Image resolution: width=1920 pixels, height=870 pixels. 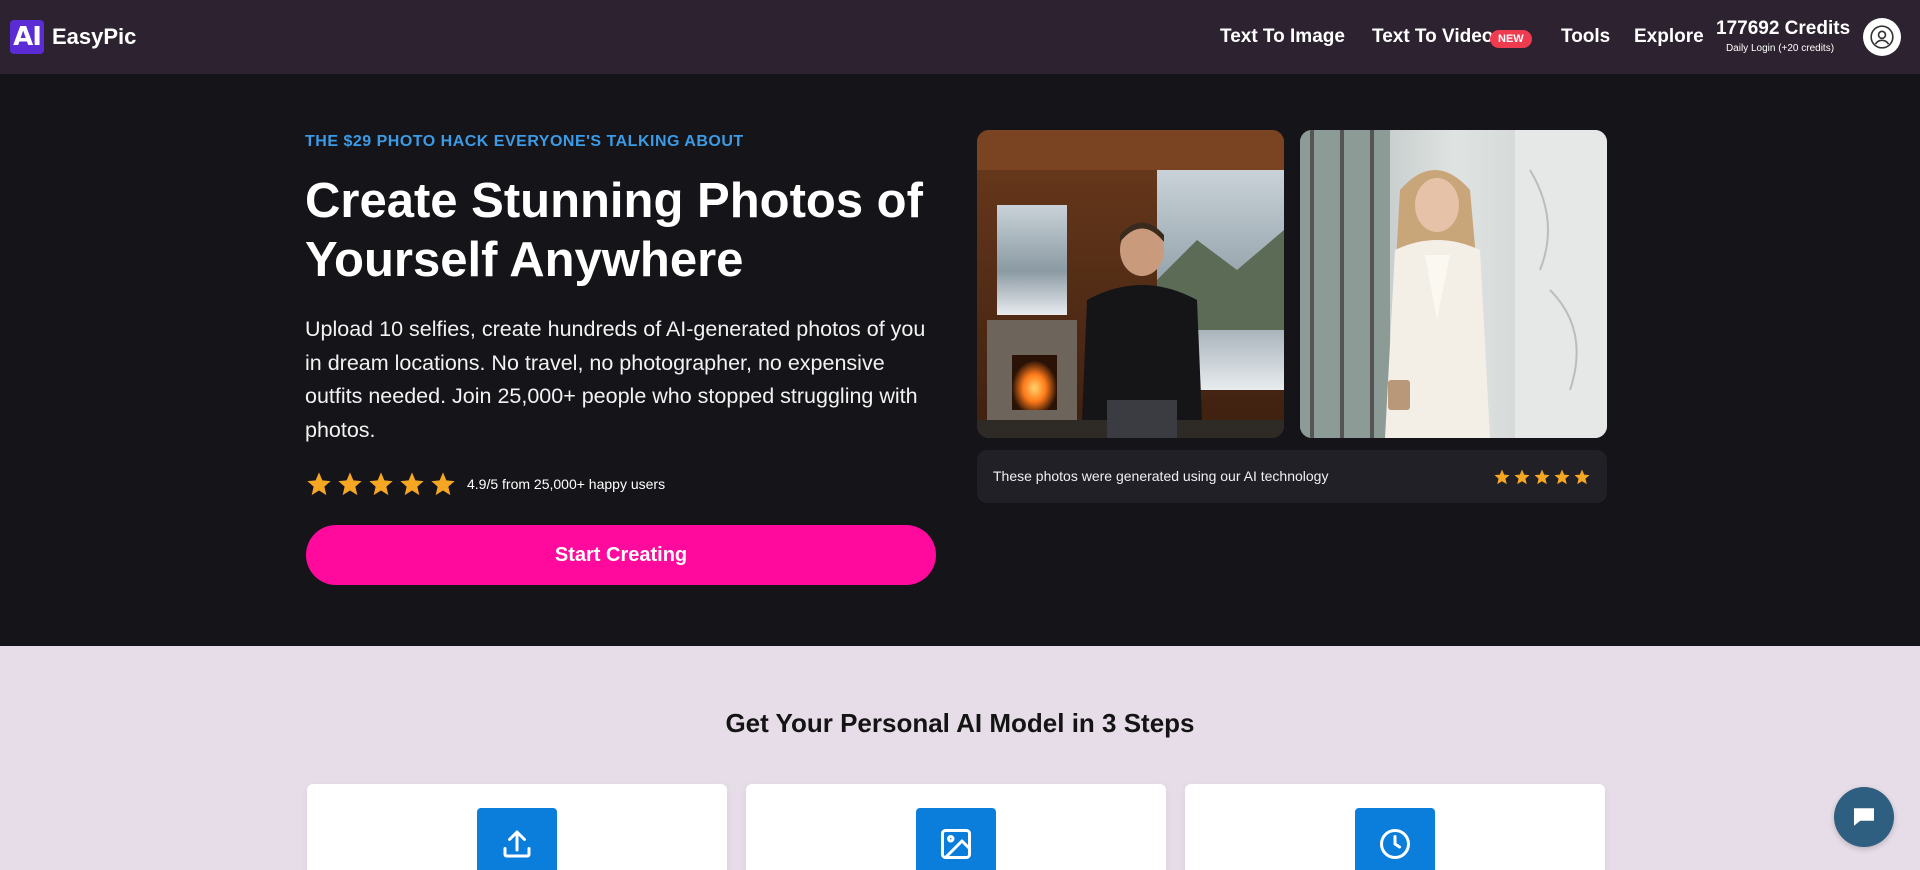 I want to click on new-badge: NEW, so click(x=1511, y=39).